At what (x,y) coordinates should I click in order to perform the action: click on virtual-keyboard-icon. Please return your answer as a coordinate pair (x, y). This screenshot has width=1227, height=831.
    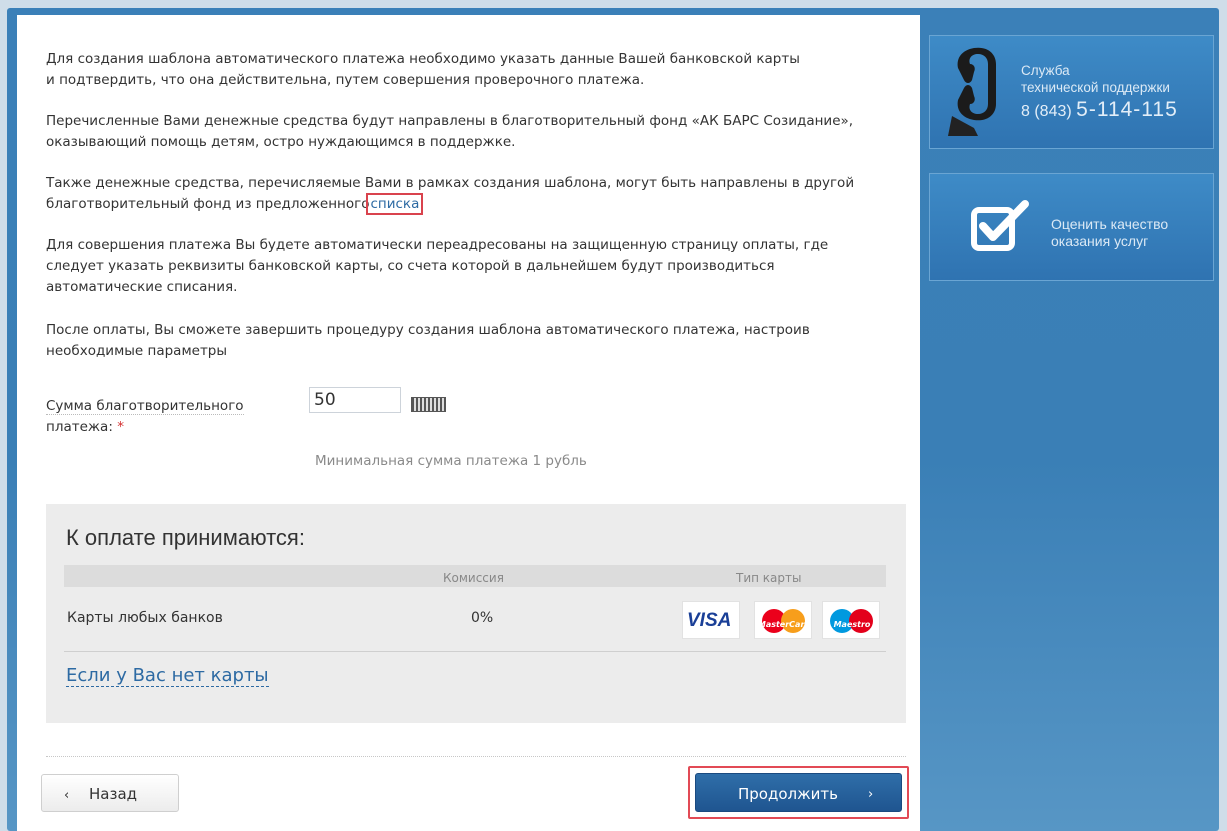
    Looking at the image, I should click on (428, 404).